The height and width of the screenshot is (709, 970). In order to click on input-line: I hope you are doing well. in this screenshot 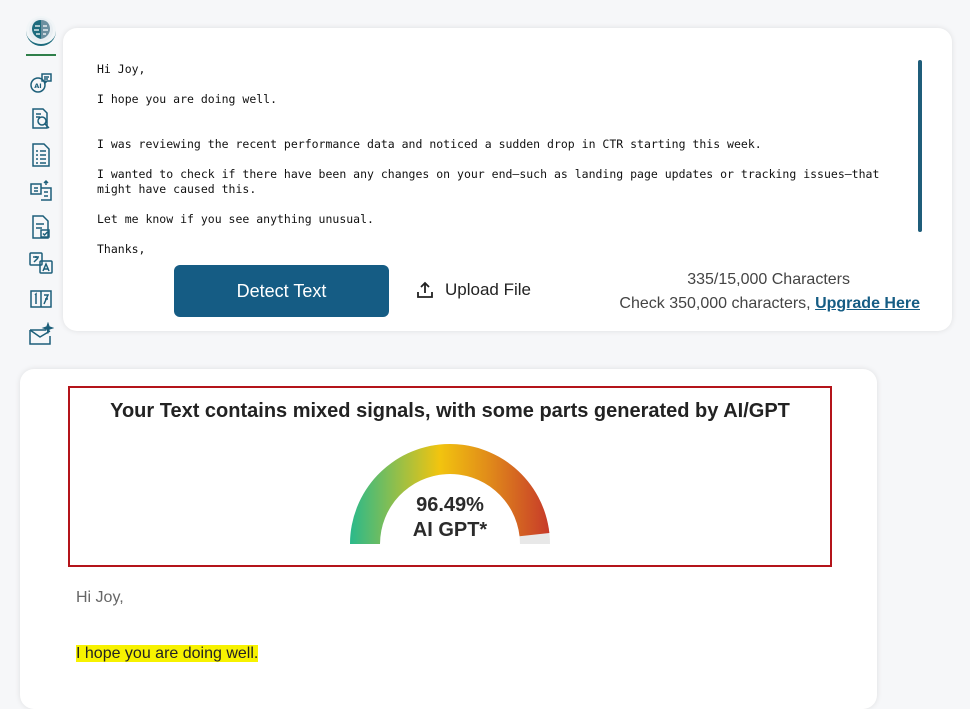, I will do `click(187, 99)`.